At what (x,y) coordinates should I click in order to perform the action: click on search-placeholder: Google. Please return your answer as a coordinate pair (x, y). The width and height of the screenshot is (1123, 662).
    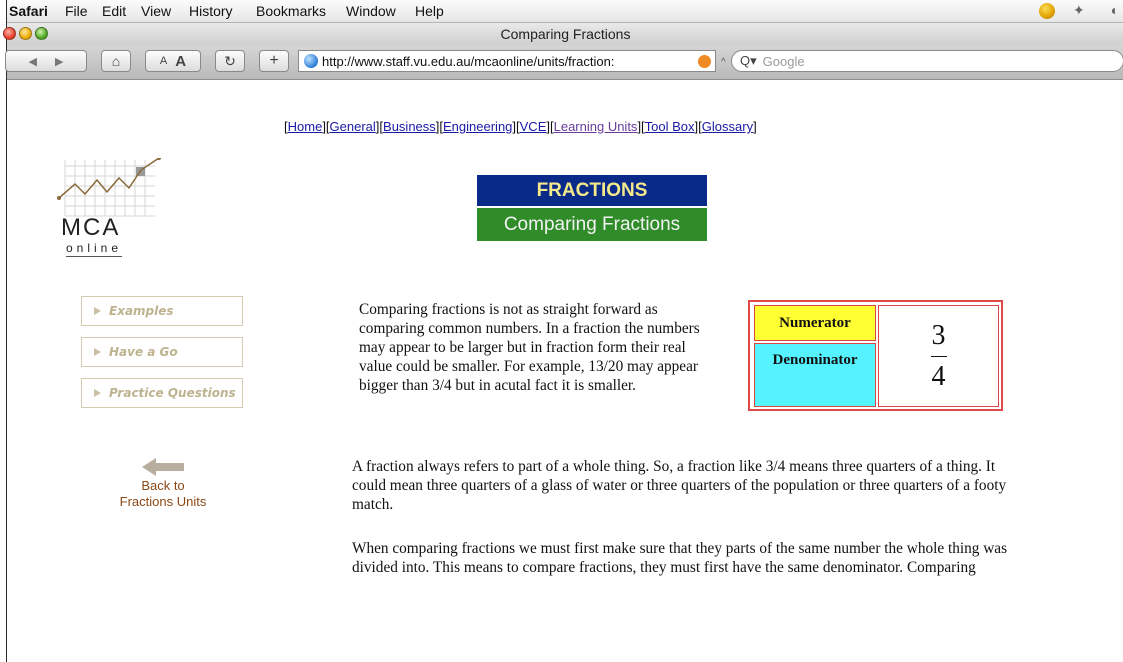
    Looking at the image, I should click on (783, 61).